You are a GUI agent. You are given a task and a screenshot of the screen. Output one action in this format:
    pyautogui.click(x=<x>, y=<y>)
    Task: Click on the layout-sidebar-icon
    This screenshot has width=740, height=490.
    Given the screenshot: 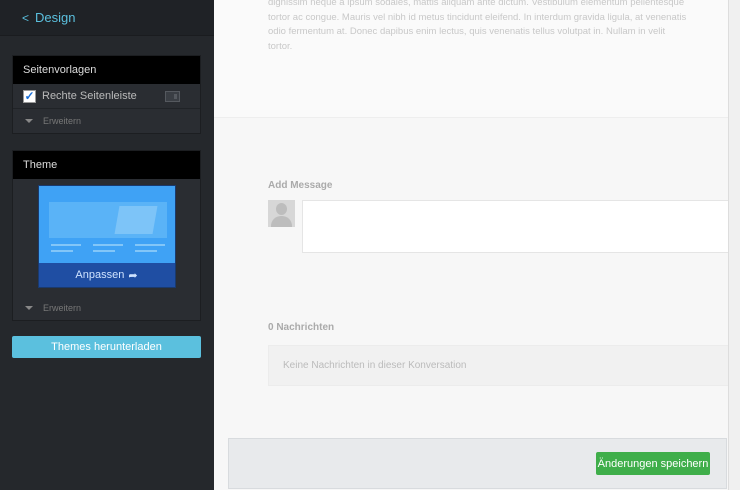 What is the action you would take?
    pyautogui.click(x=172, y=96)
    